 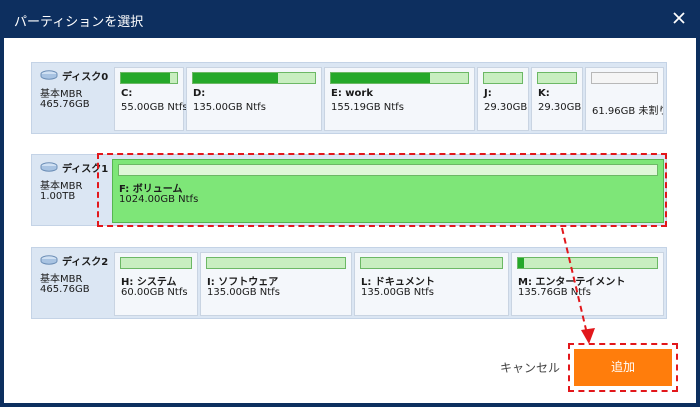 What do you see at coordinates (85, 262) in the screenshot?
I see `disk-name: ディスク2` at bounding box center [85, 262].